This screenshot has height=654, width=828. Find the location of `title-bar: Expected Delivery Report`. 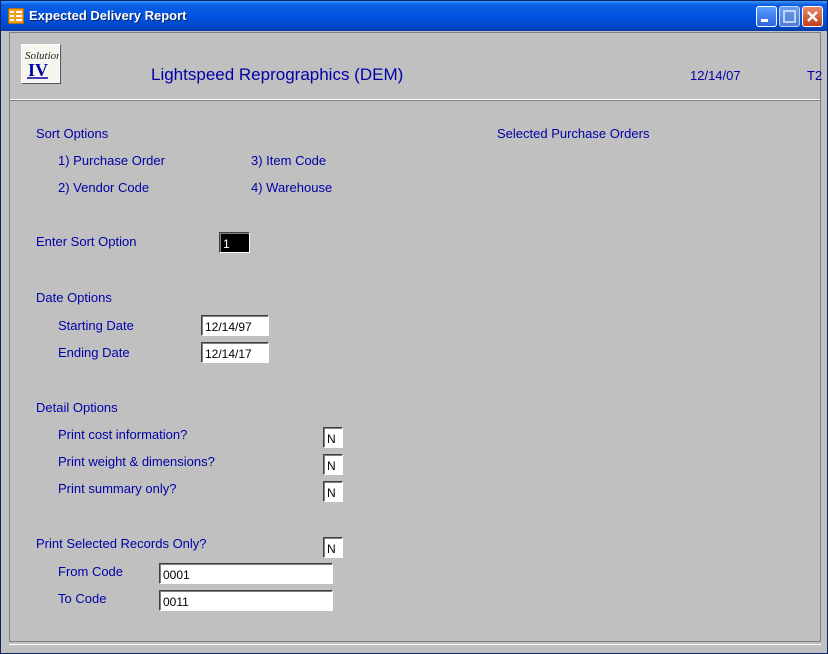

title-bar: Expected Delivery Report is located at coordinates (414, 16).